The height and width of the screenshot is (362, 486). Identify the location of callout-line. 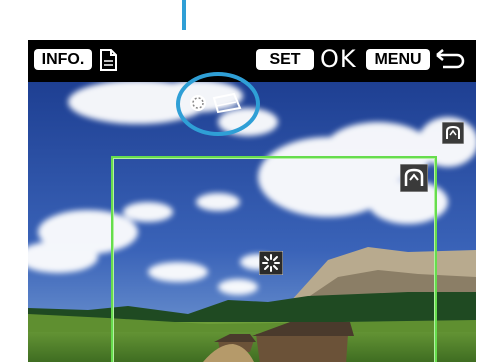
(184, 15).